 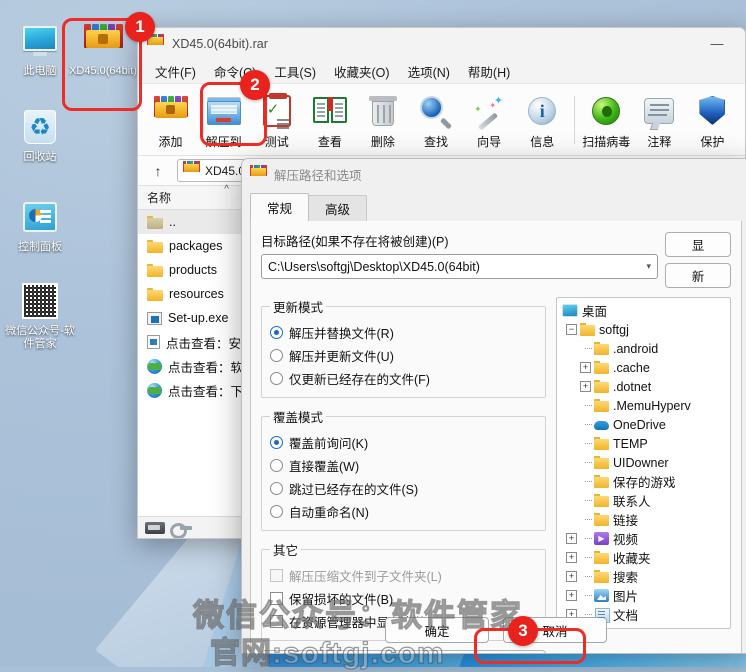 What do you see at coordinates (40, 135) in the screenshot?
I see `desktop-icon-recycle-bin: 回收站` at bounding box center [40, 135].